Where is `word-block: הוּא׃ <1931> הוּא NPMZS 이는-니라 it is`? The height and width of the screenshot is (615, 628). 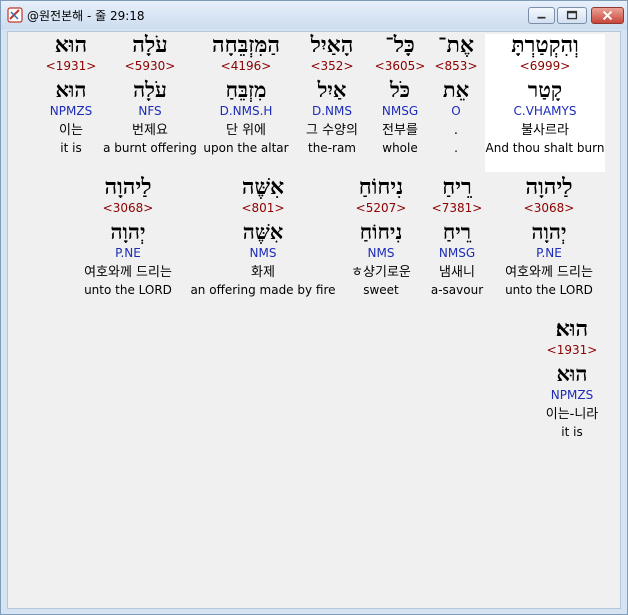 word-block: הוּא׃ <1931> הוּא NPMZS 이는-니라 it is is located at coordinates (566, 379).